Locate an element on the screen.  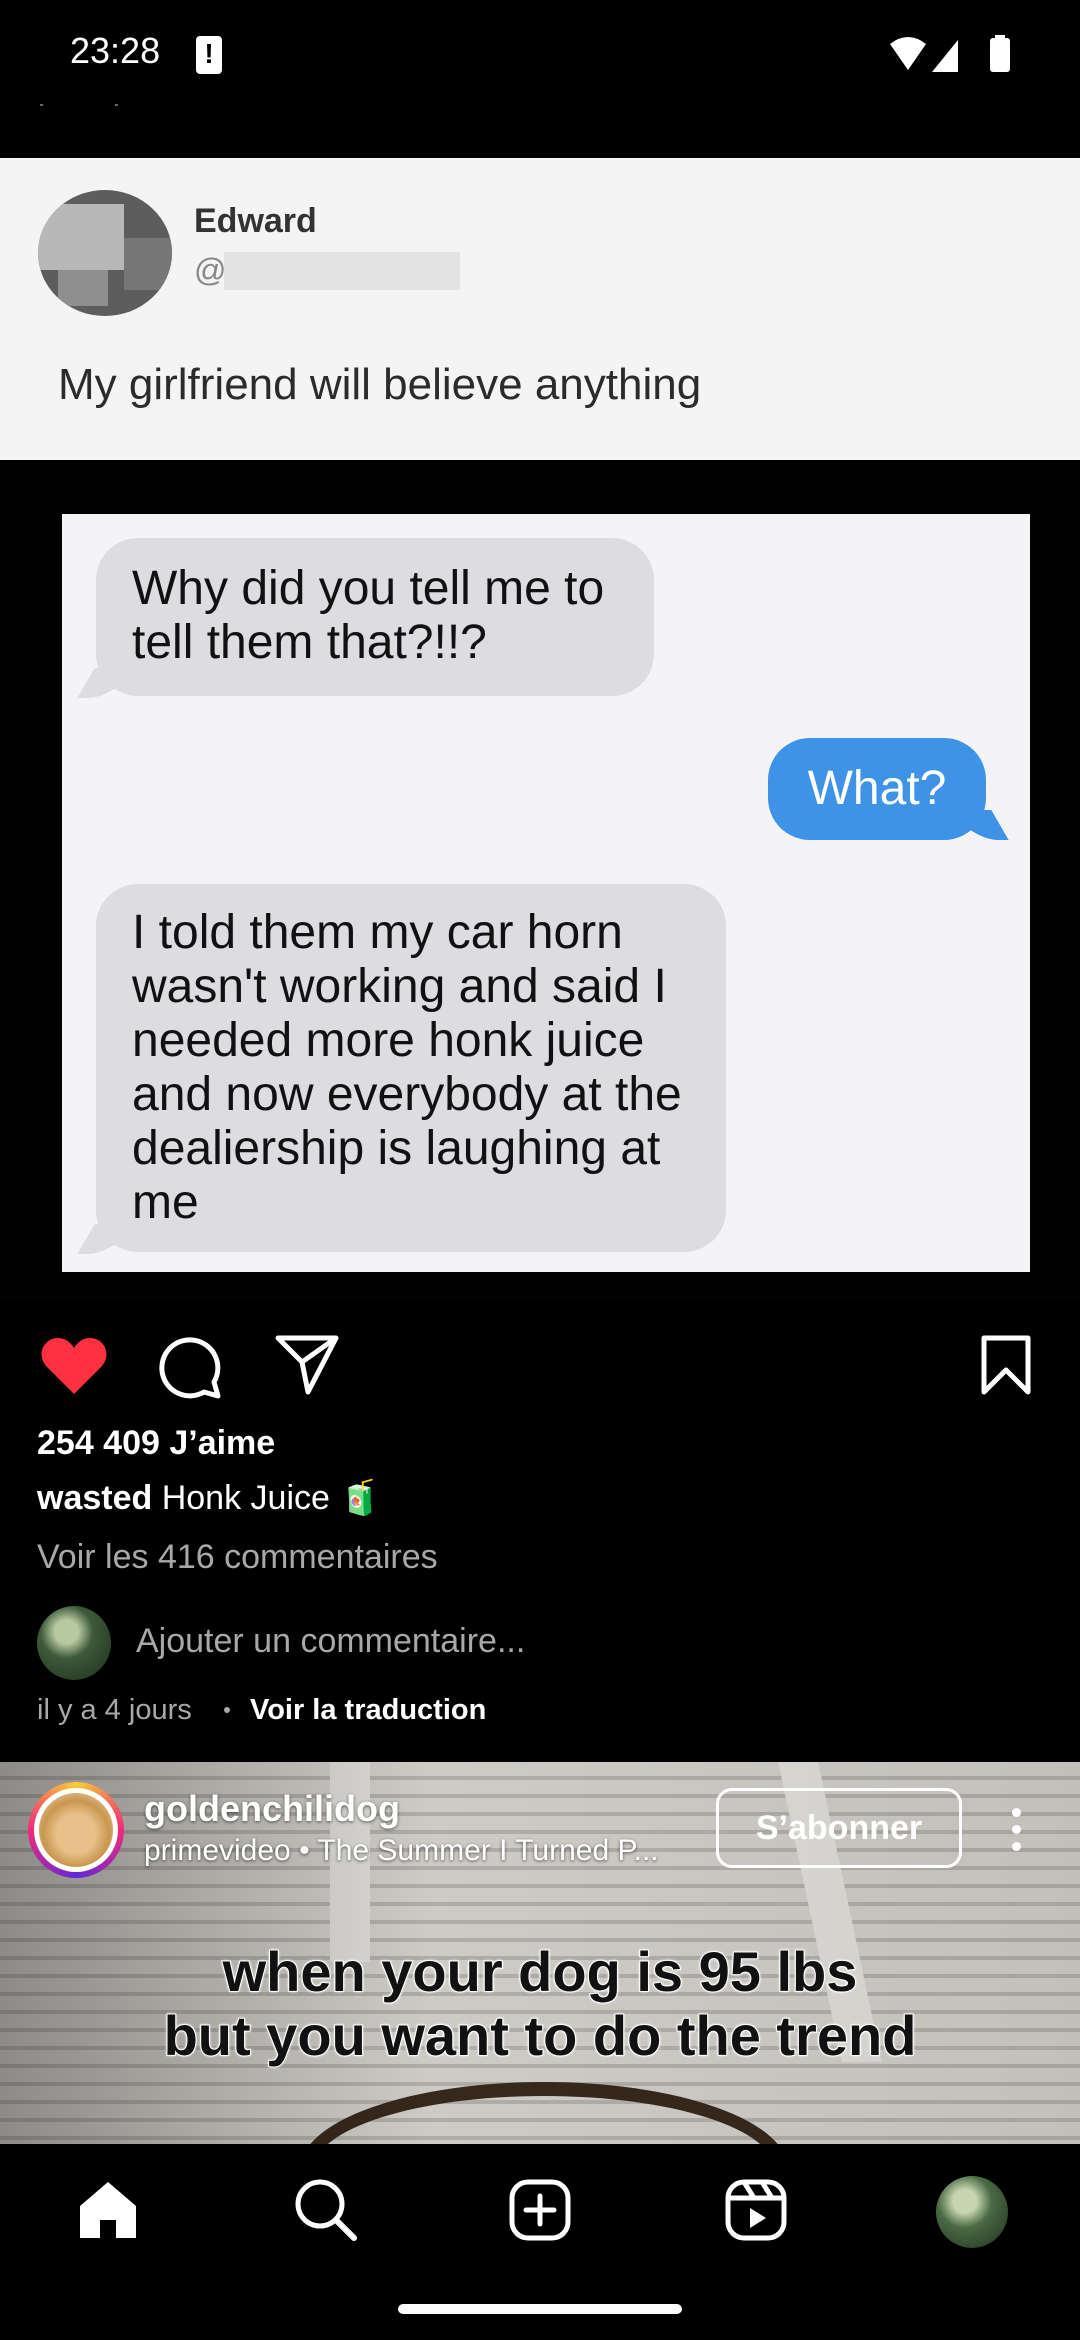
share-icon is located at coordinates (307, 1364).